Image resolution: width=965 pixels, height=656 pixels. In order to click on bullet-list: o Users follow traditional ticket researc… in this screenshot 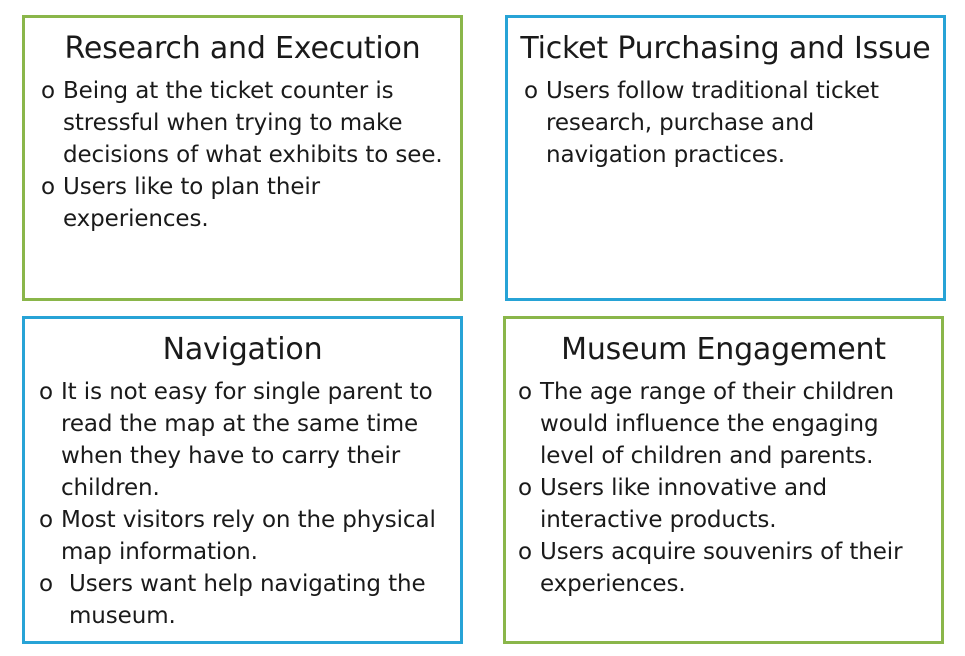, I will do `click(728, 123)`.